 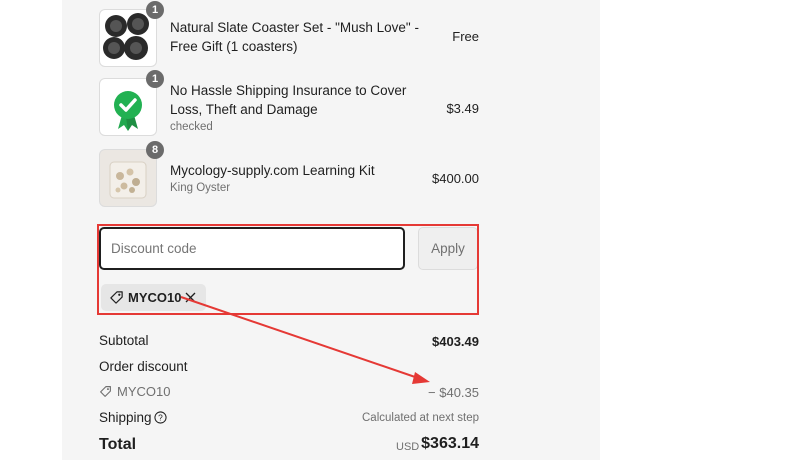 What do you see at coordinates (453, 392) in the screenshot?
I see `discount-value: − $40.35` at bounding box center [453, 392].